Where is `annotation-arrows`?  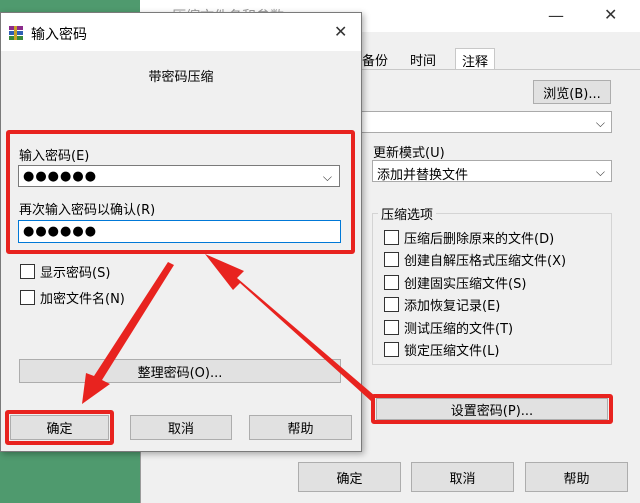 annotation-arrows is located at coordinates (228, 329).